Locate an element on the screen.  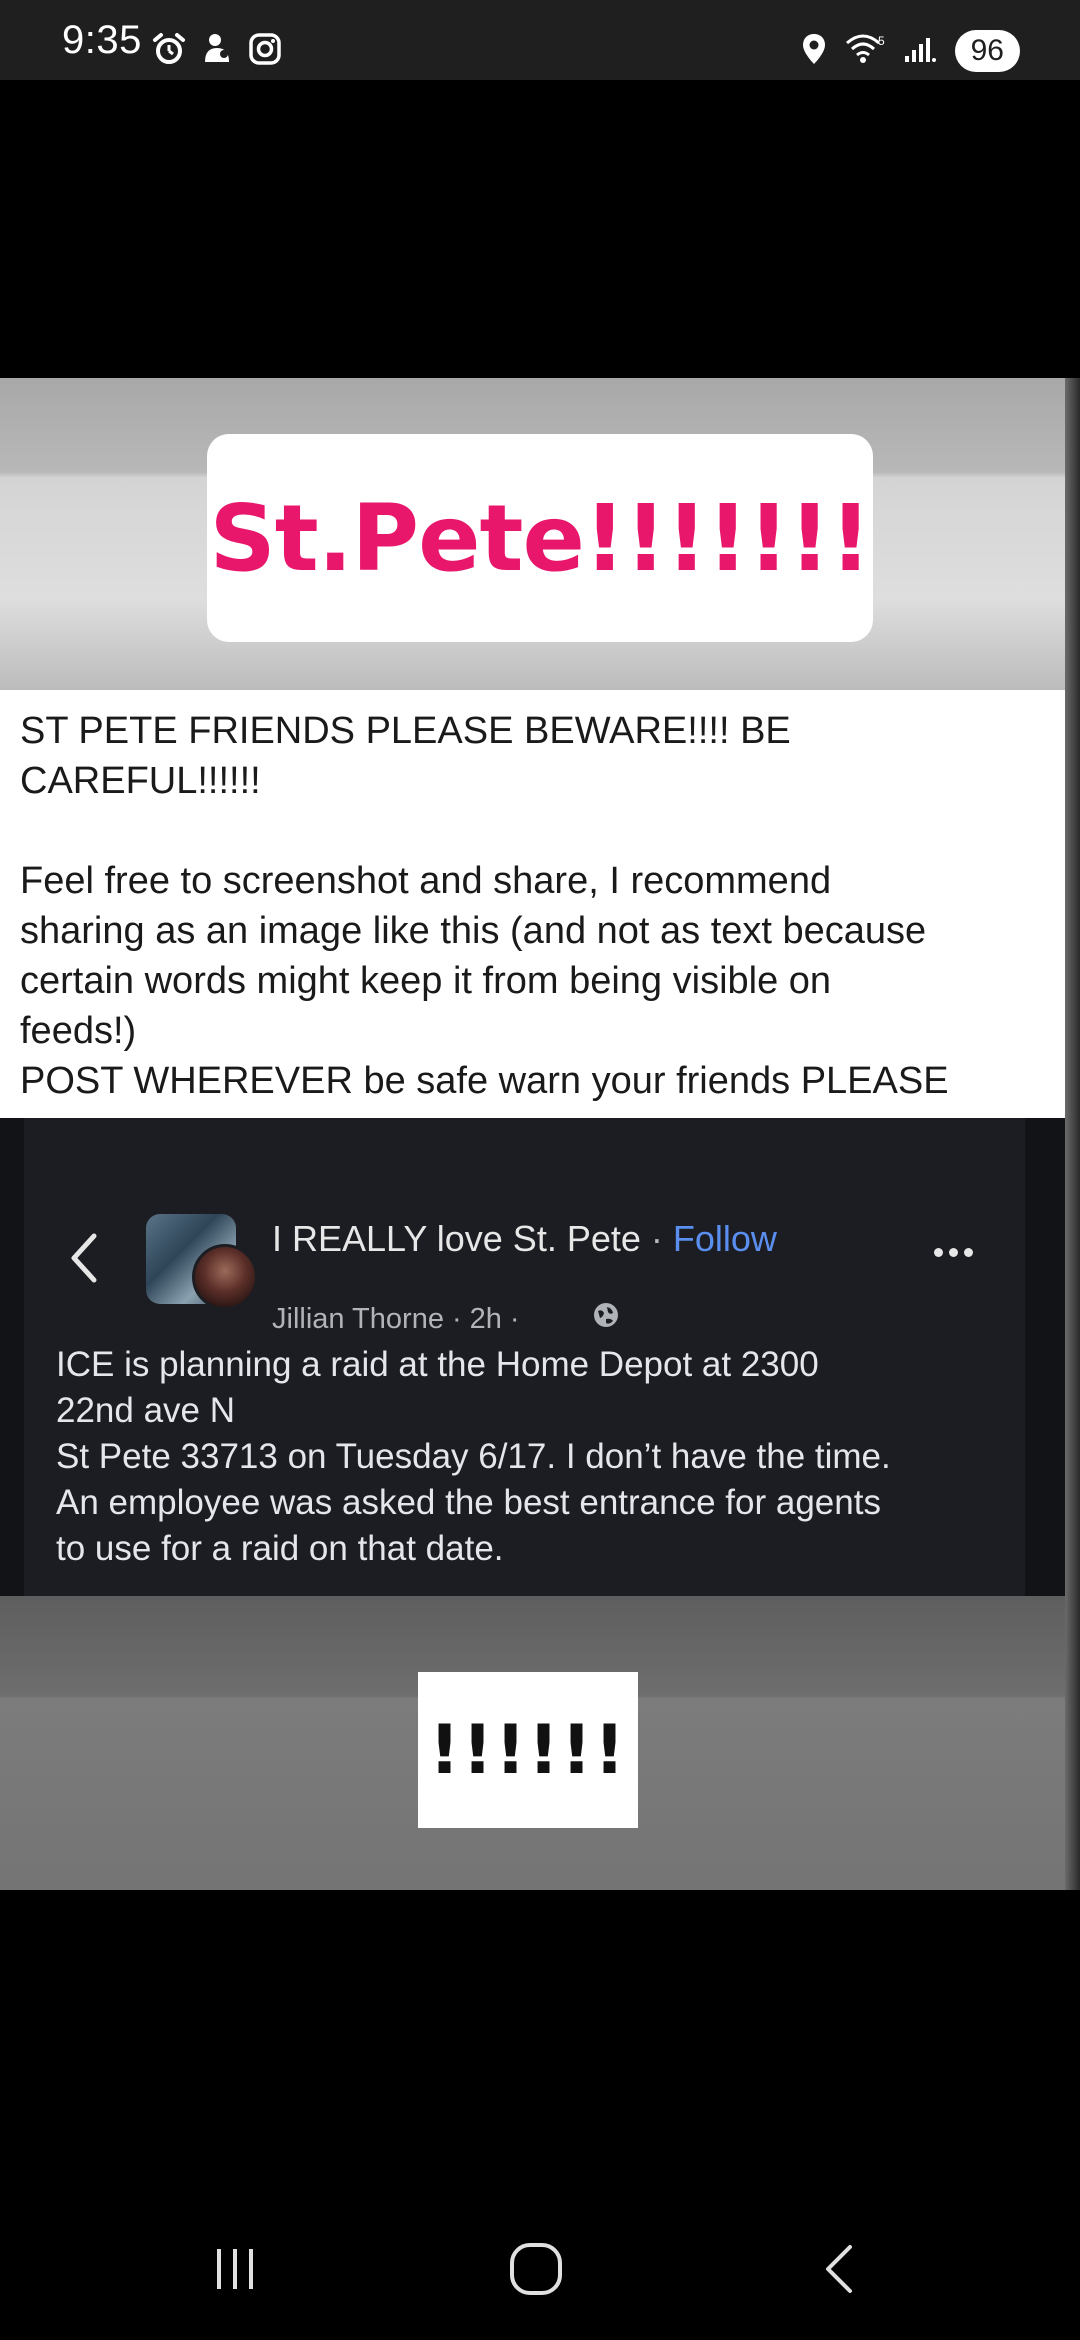
author-avatar is located at coordinates (225, 1277).